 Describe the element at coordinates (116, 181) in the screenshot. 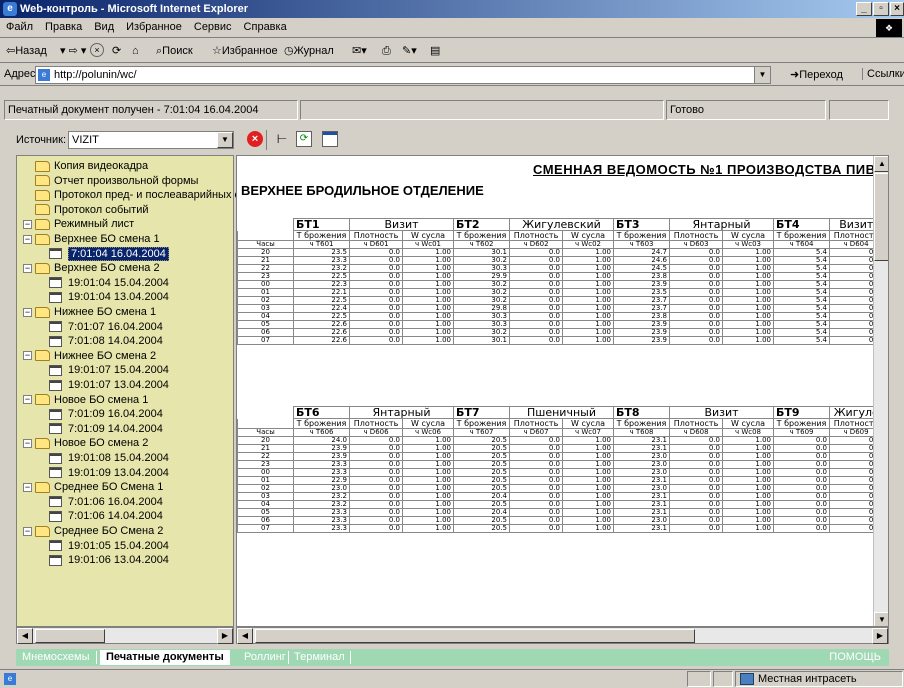

I see `tree-folder-item: Отчет произвольной формы` at that location.